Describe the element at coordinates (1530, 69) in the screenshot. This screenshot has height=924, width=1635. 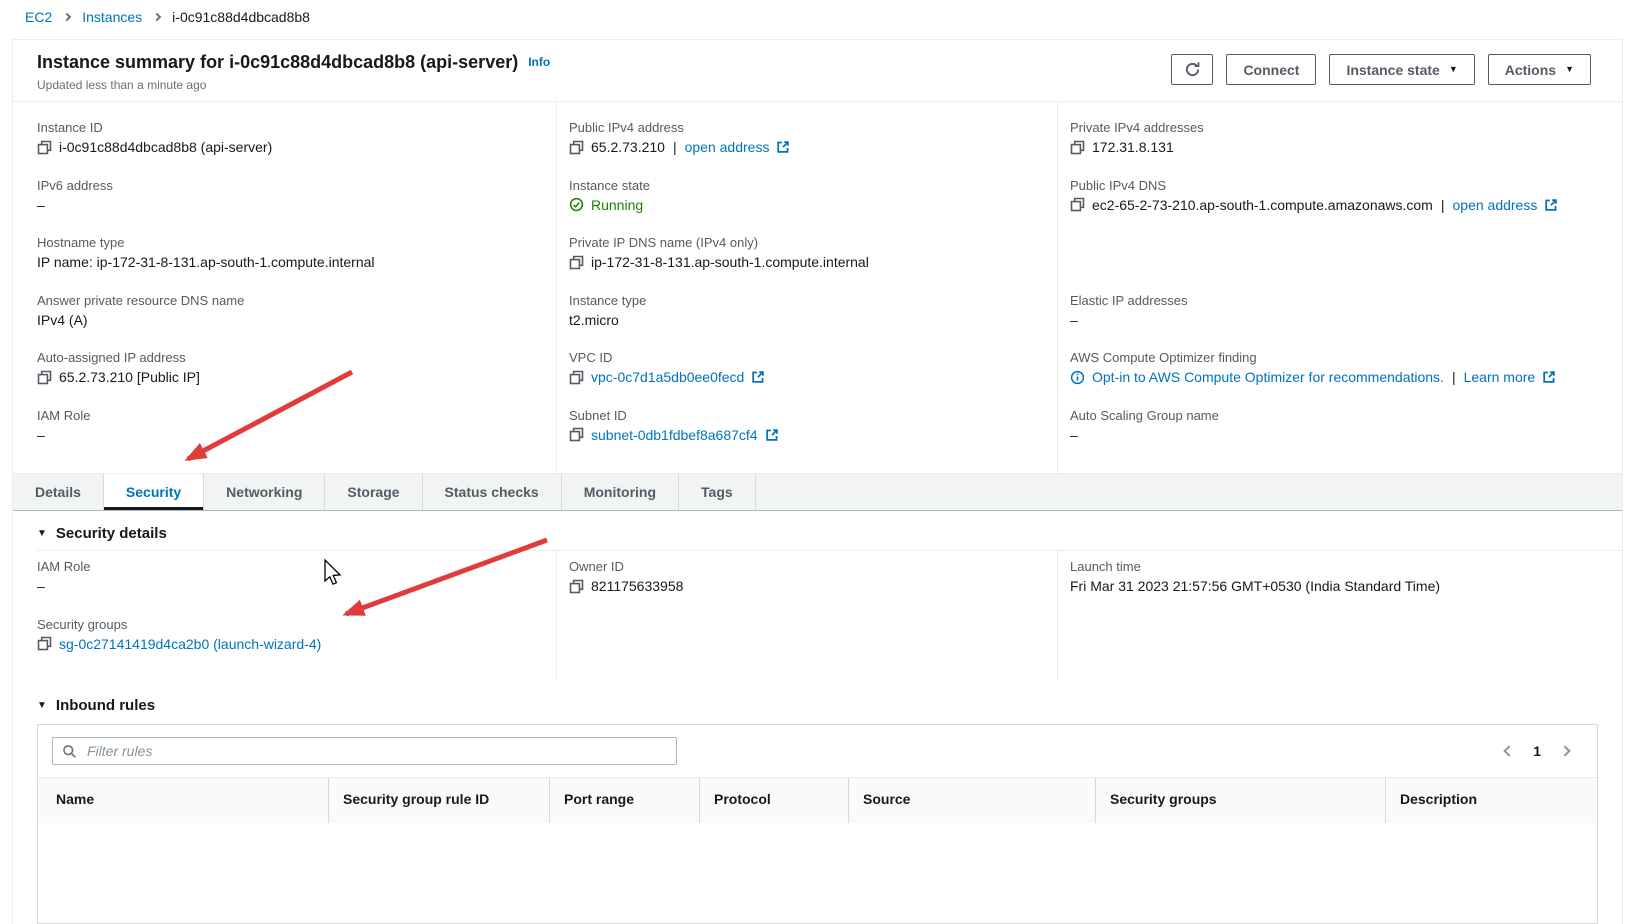
I see `actions-label: Actions` at that location.